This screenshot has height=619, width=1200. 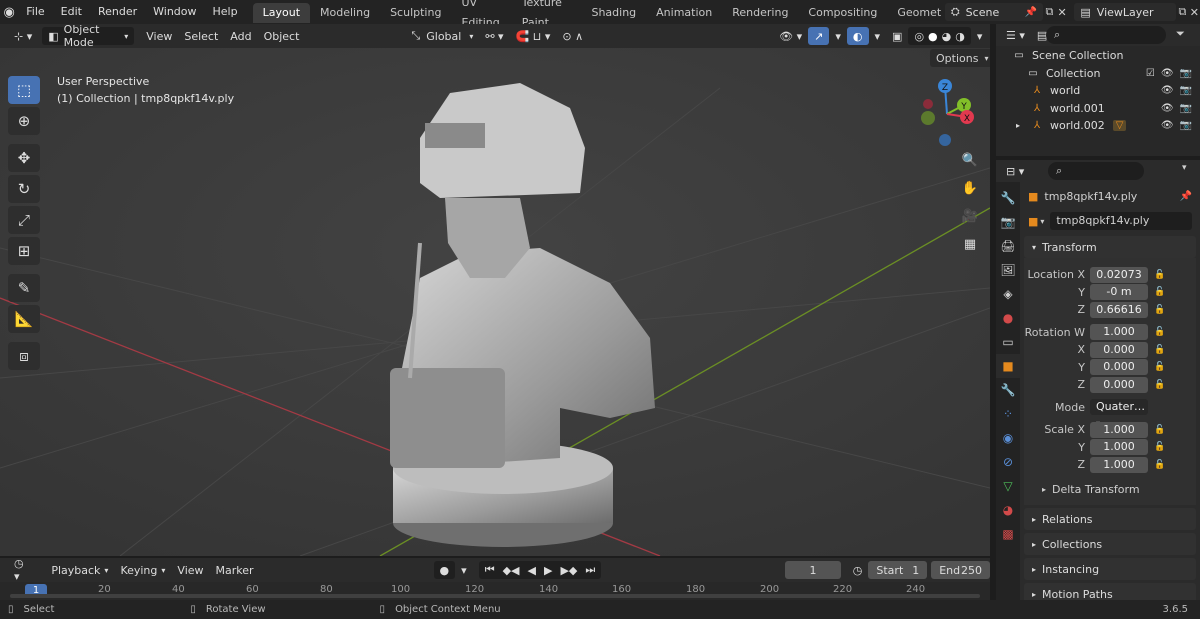 What do you see at coordinates (1008, 270) in the screenshot?
I see `view-layer-tab-icon: 🖼` at bounding box center [1008, 270].